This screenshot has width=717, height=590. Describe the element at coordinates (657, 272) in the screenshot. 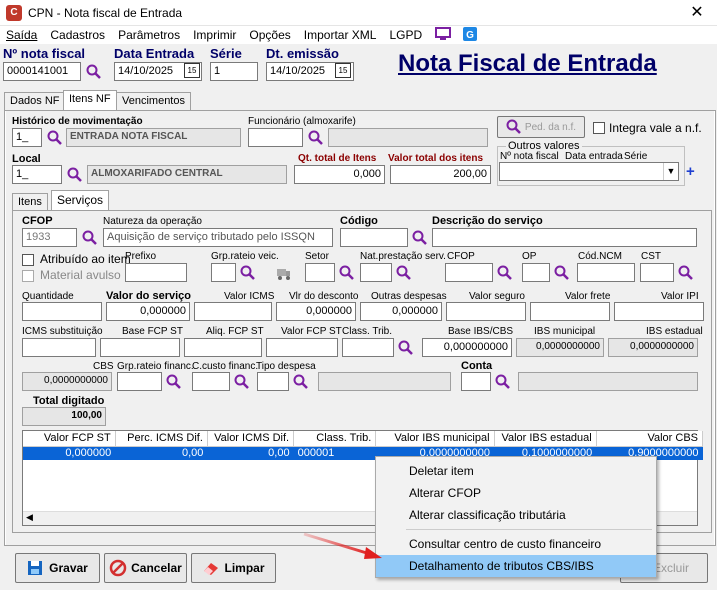

I see `cst-input` at that location.